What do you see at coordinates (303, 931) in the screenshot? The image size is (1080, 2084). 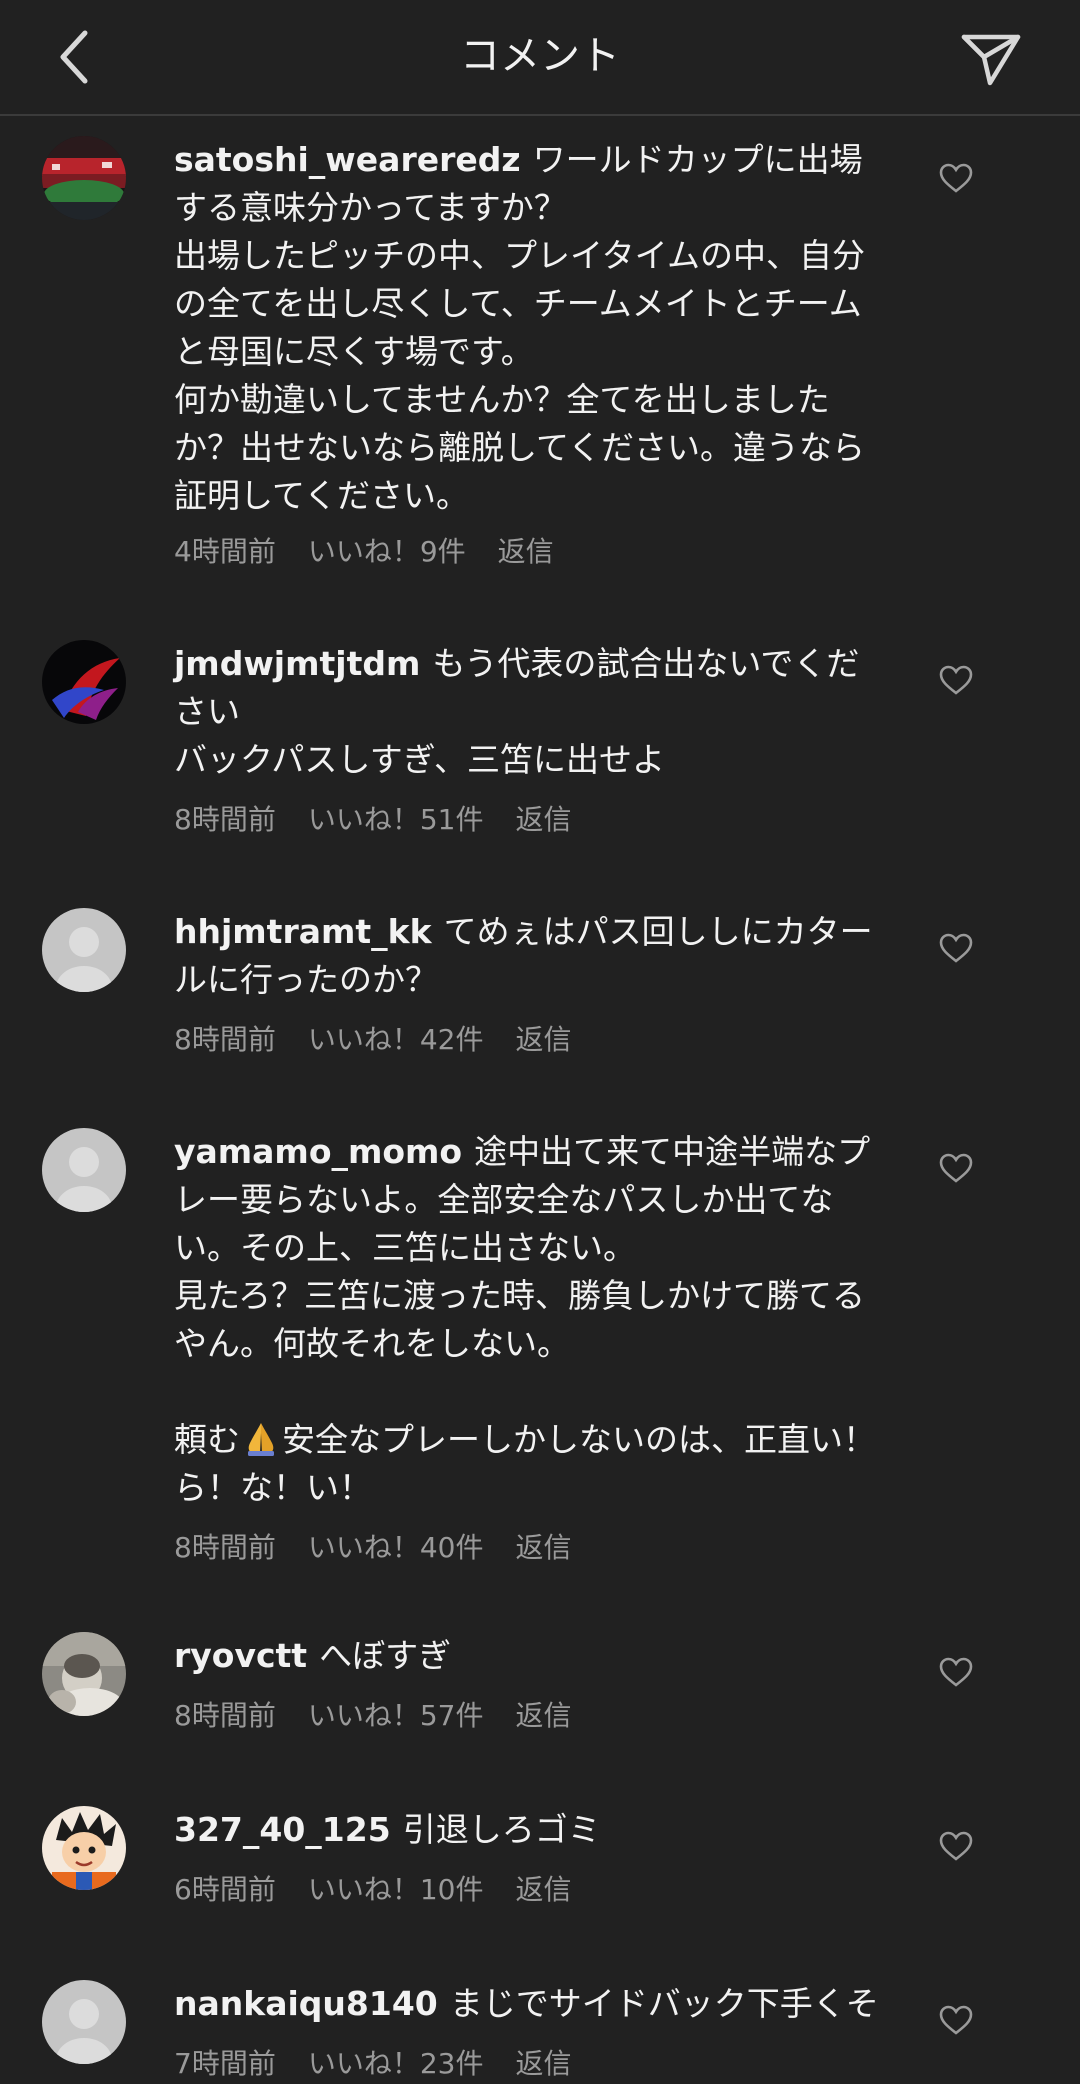 I see `comment-username: hhjmtramt_kk` at bounding box center [303, 931].